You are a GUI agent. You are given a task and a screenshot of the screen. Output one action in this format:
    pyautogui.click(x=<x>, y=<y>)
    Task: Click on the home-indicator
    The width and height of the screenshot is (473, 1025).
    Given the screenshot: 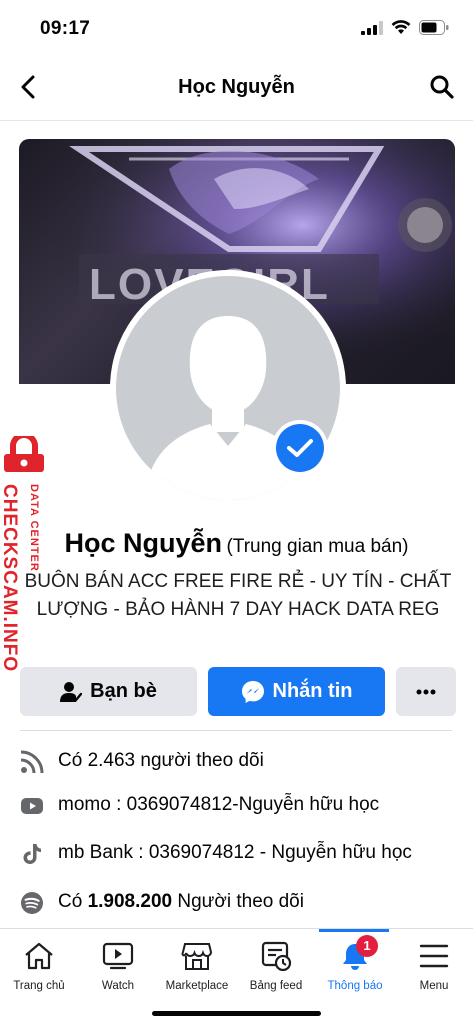 What is the action you would take?
    pyautogui.click(x=236, y=1013)
    